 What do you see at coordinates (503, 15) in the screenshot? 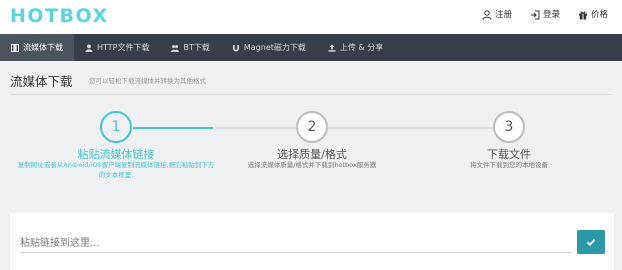
I see `register-label: 注册` at bounding box center [503, 15].